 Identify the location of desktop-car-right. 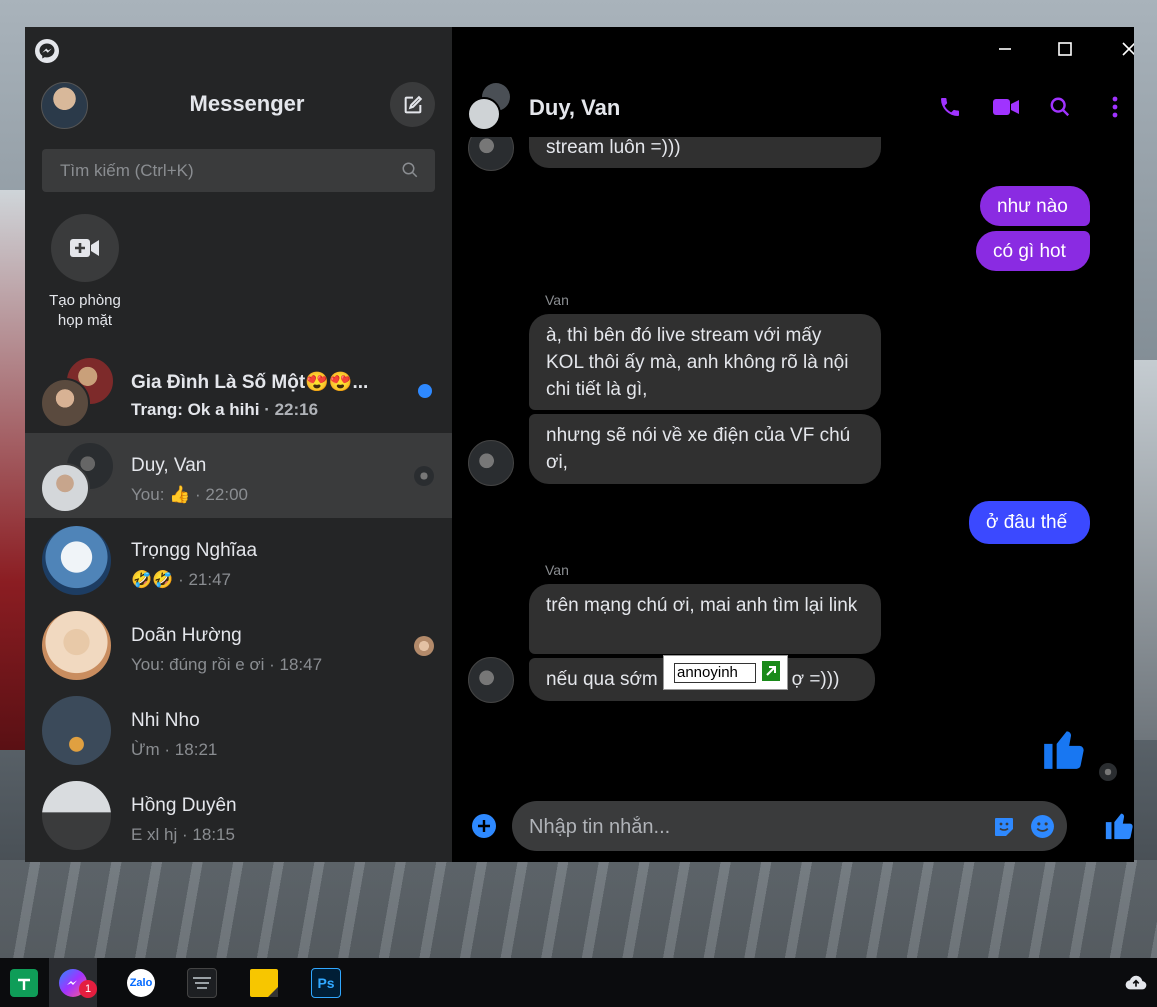
(1145, 550).